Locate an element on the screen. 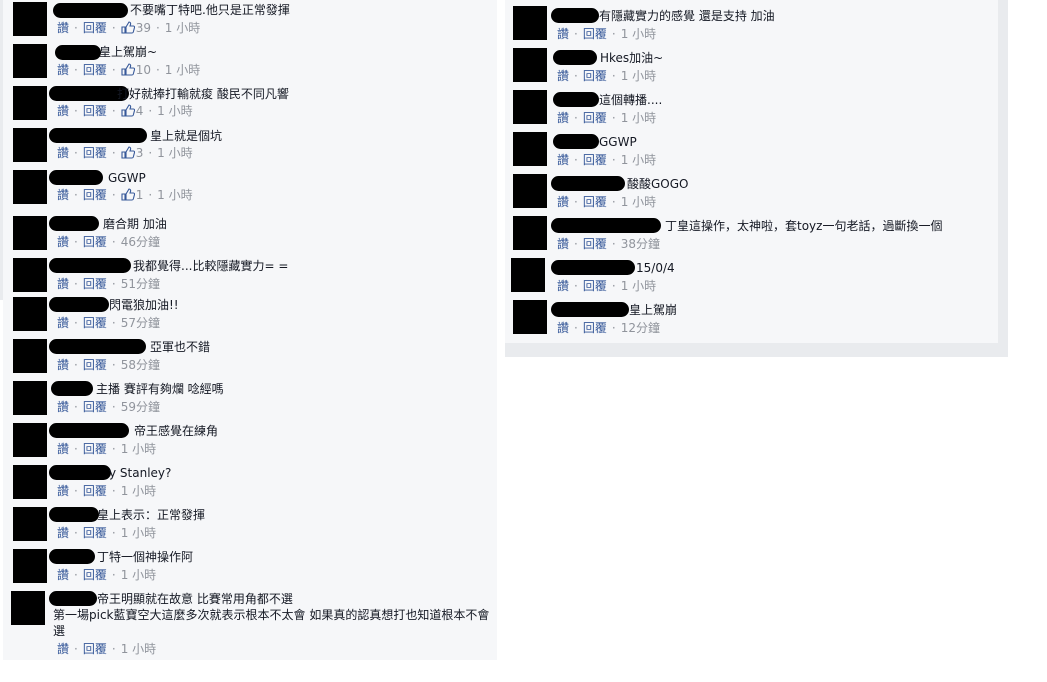 The width and height of the screenshot is (1047, 682). timestamp: 38分鐘 is located at coordinates (640, 244).